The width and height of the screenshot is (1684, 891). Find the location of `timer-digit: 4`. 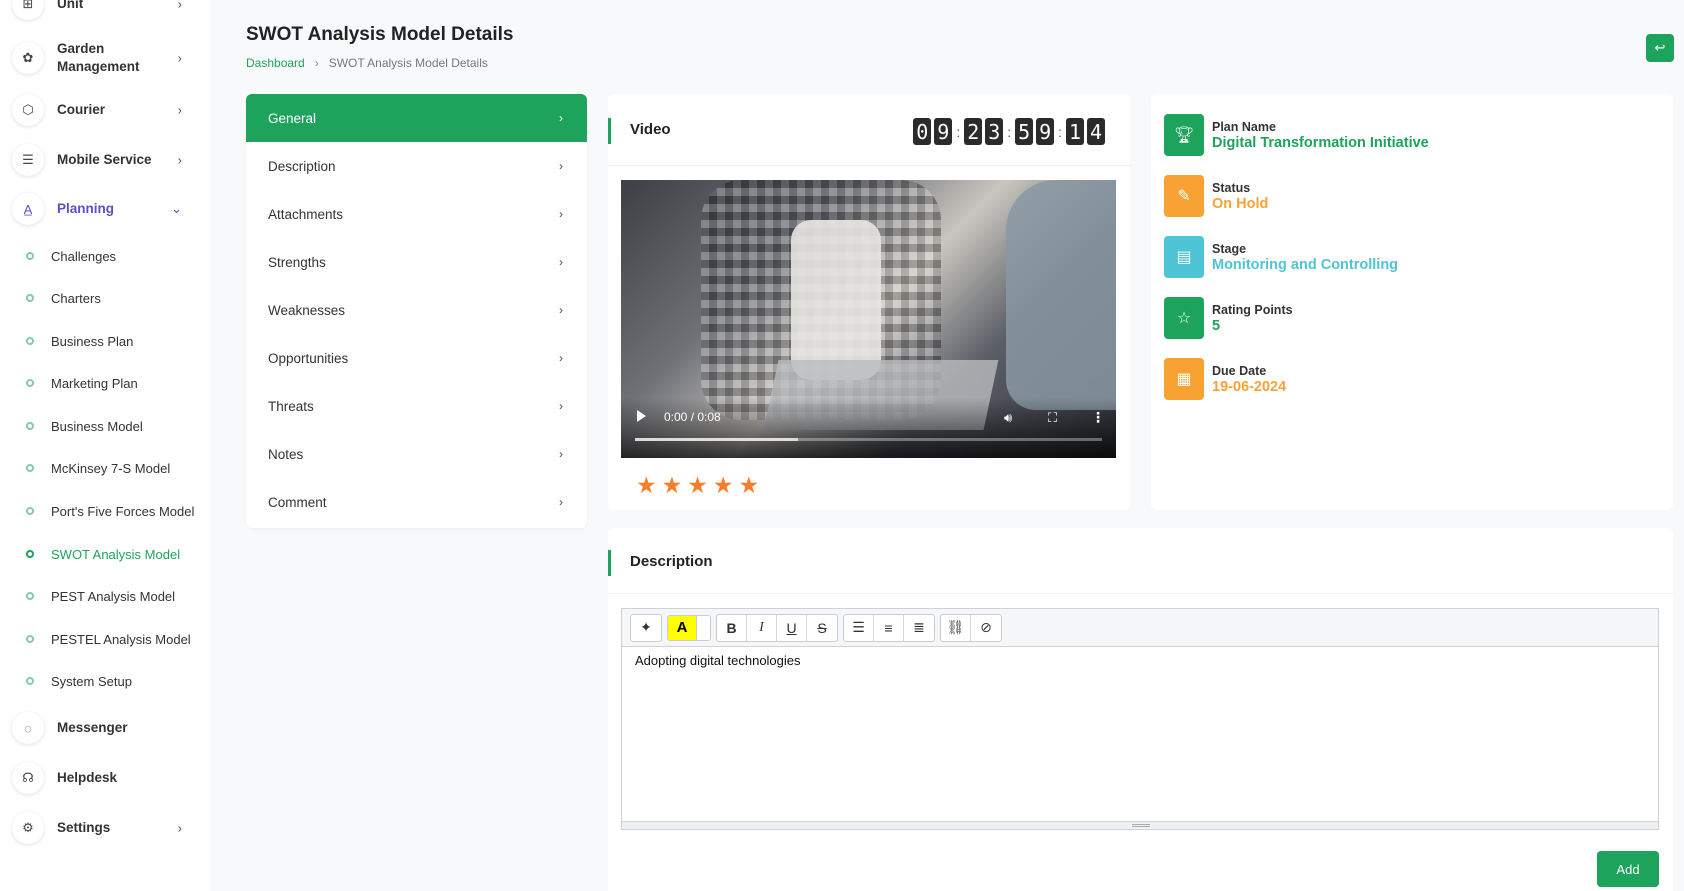

timer-digit: 4 is located at coordinates (1096, 131).